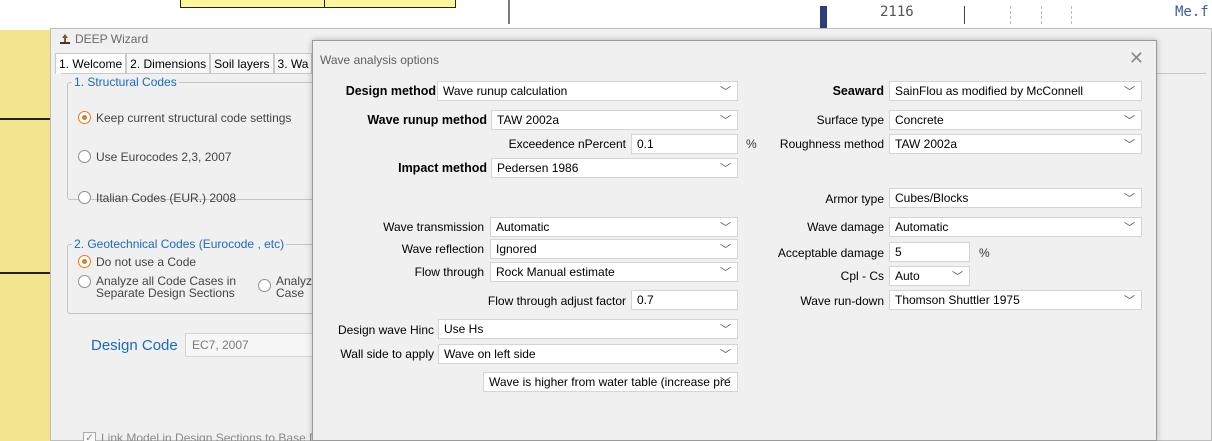  What do you see at coordinates (614, 120) in the screenshot?
I see `wave-runup-method-select: TAW 2002a ﹀` at bounding box center [614, 120].